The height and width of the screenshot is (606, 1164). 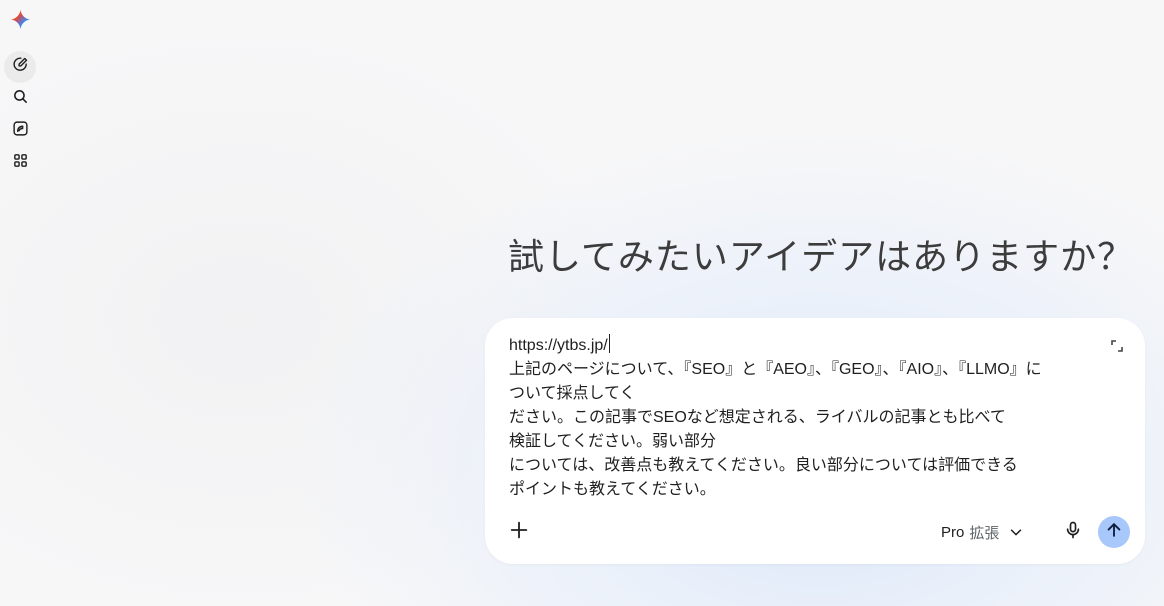 I want to click on gems-button, so click(x=20, y=131).